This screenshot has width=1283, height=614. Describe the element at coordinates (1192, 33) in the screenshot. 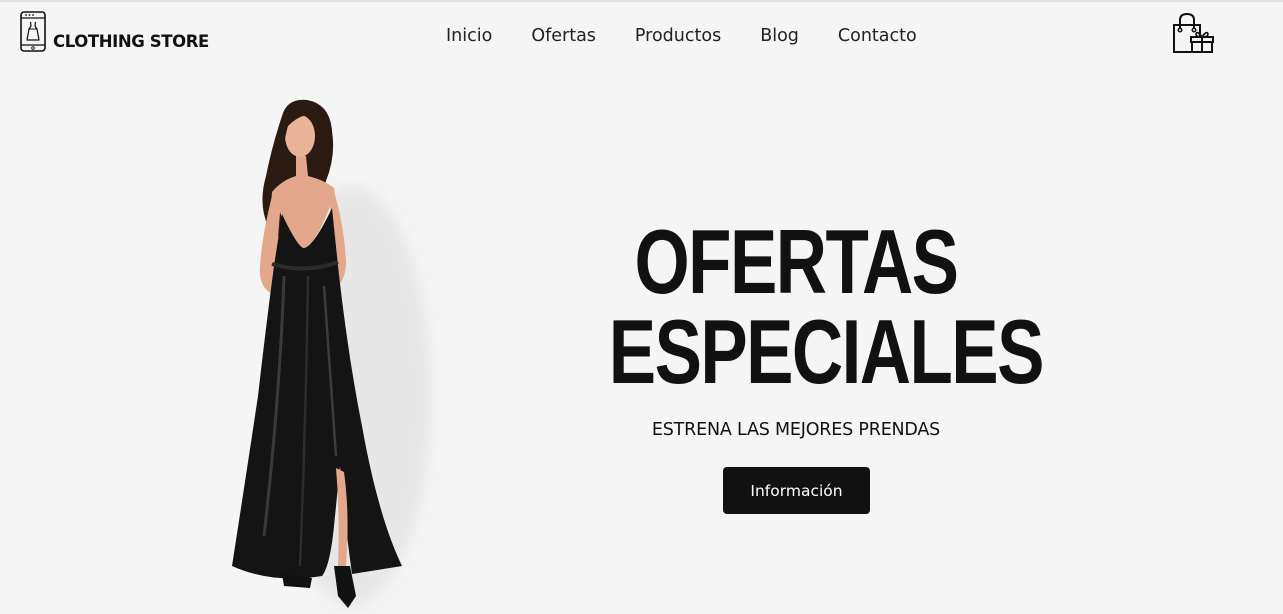

I see `shopping-bag-gift-icon` at that location.